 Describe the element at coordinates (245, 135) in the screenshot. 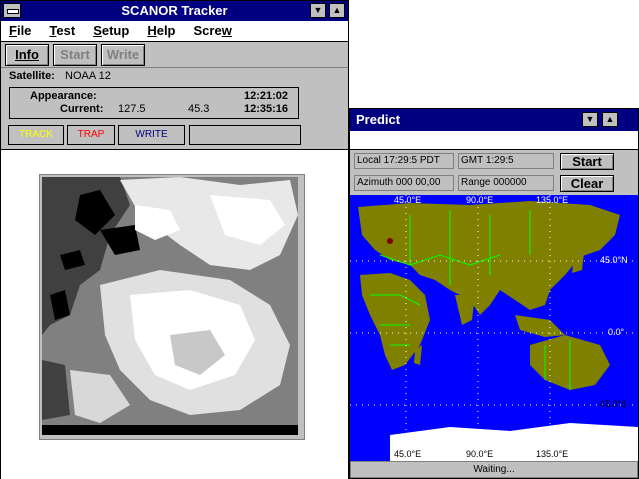

I see `status-indicator` at that location.